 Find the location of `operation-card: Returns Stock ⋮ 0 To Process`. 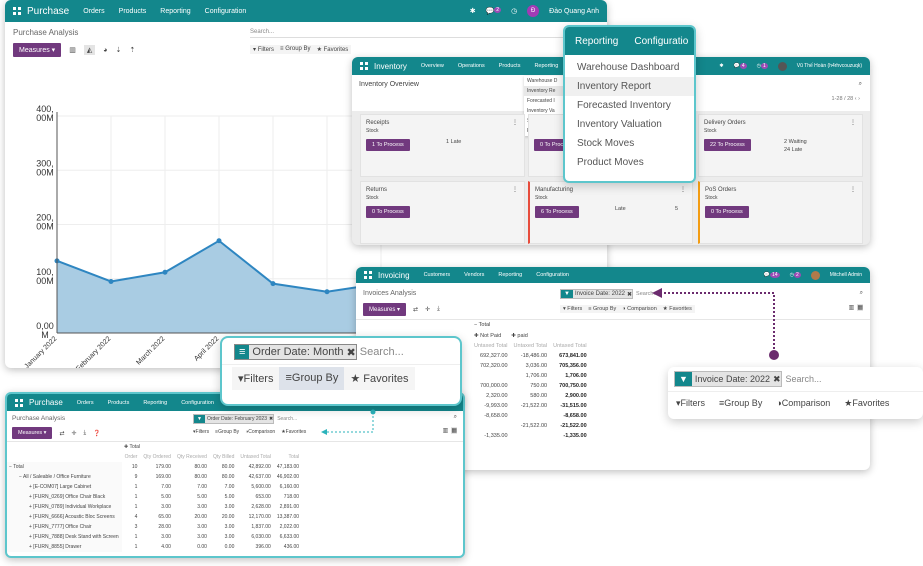

operation-card: Returns Stock ⋮ 0 To Process is located at coordinates (442, 212).